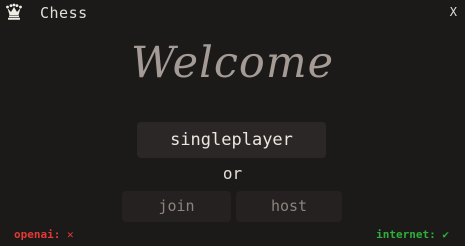 This screenshot has height=246, width=465. What do you see at coordinates (453, 12) in the screenshot?
I see `close-button: X` at bounding box center [453, 12].